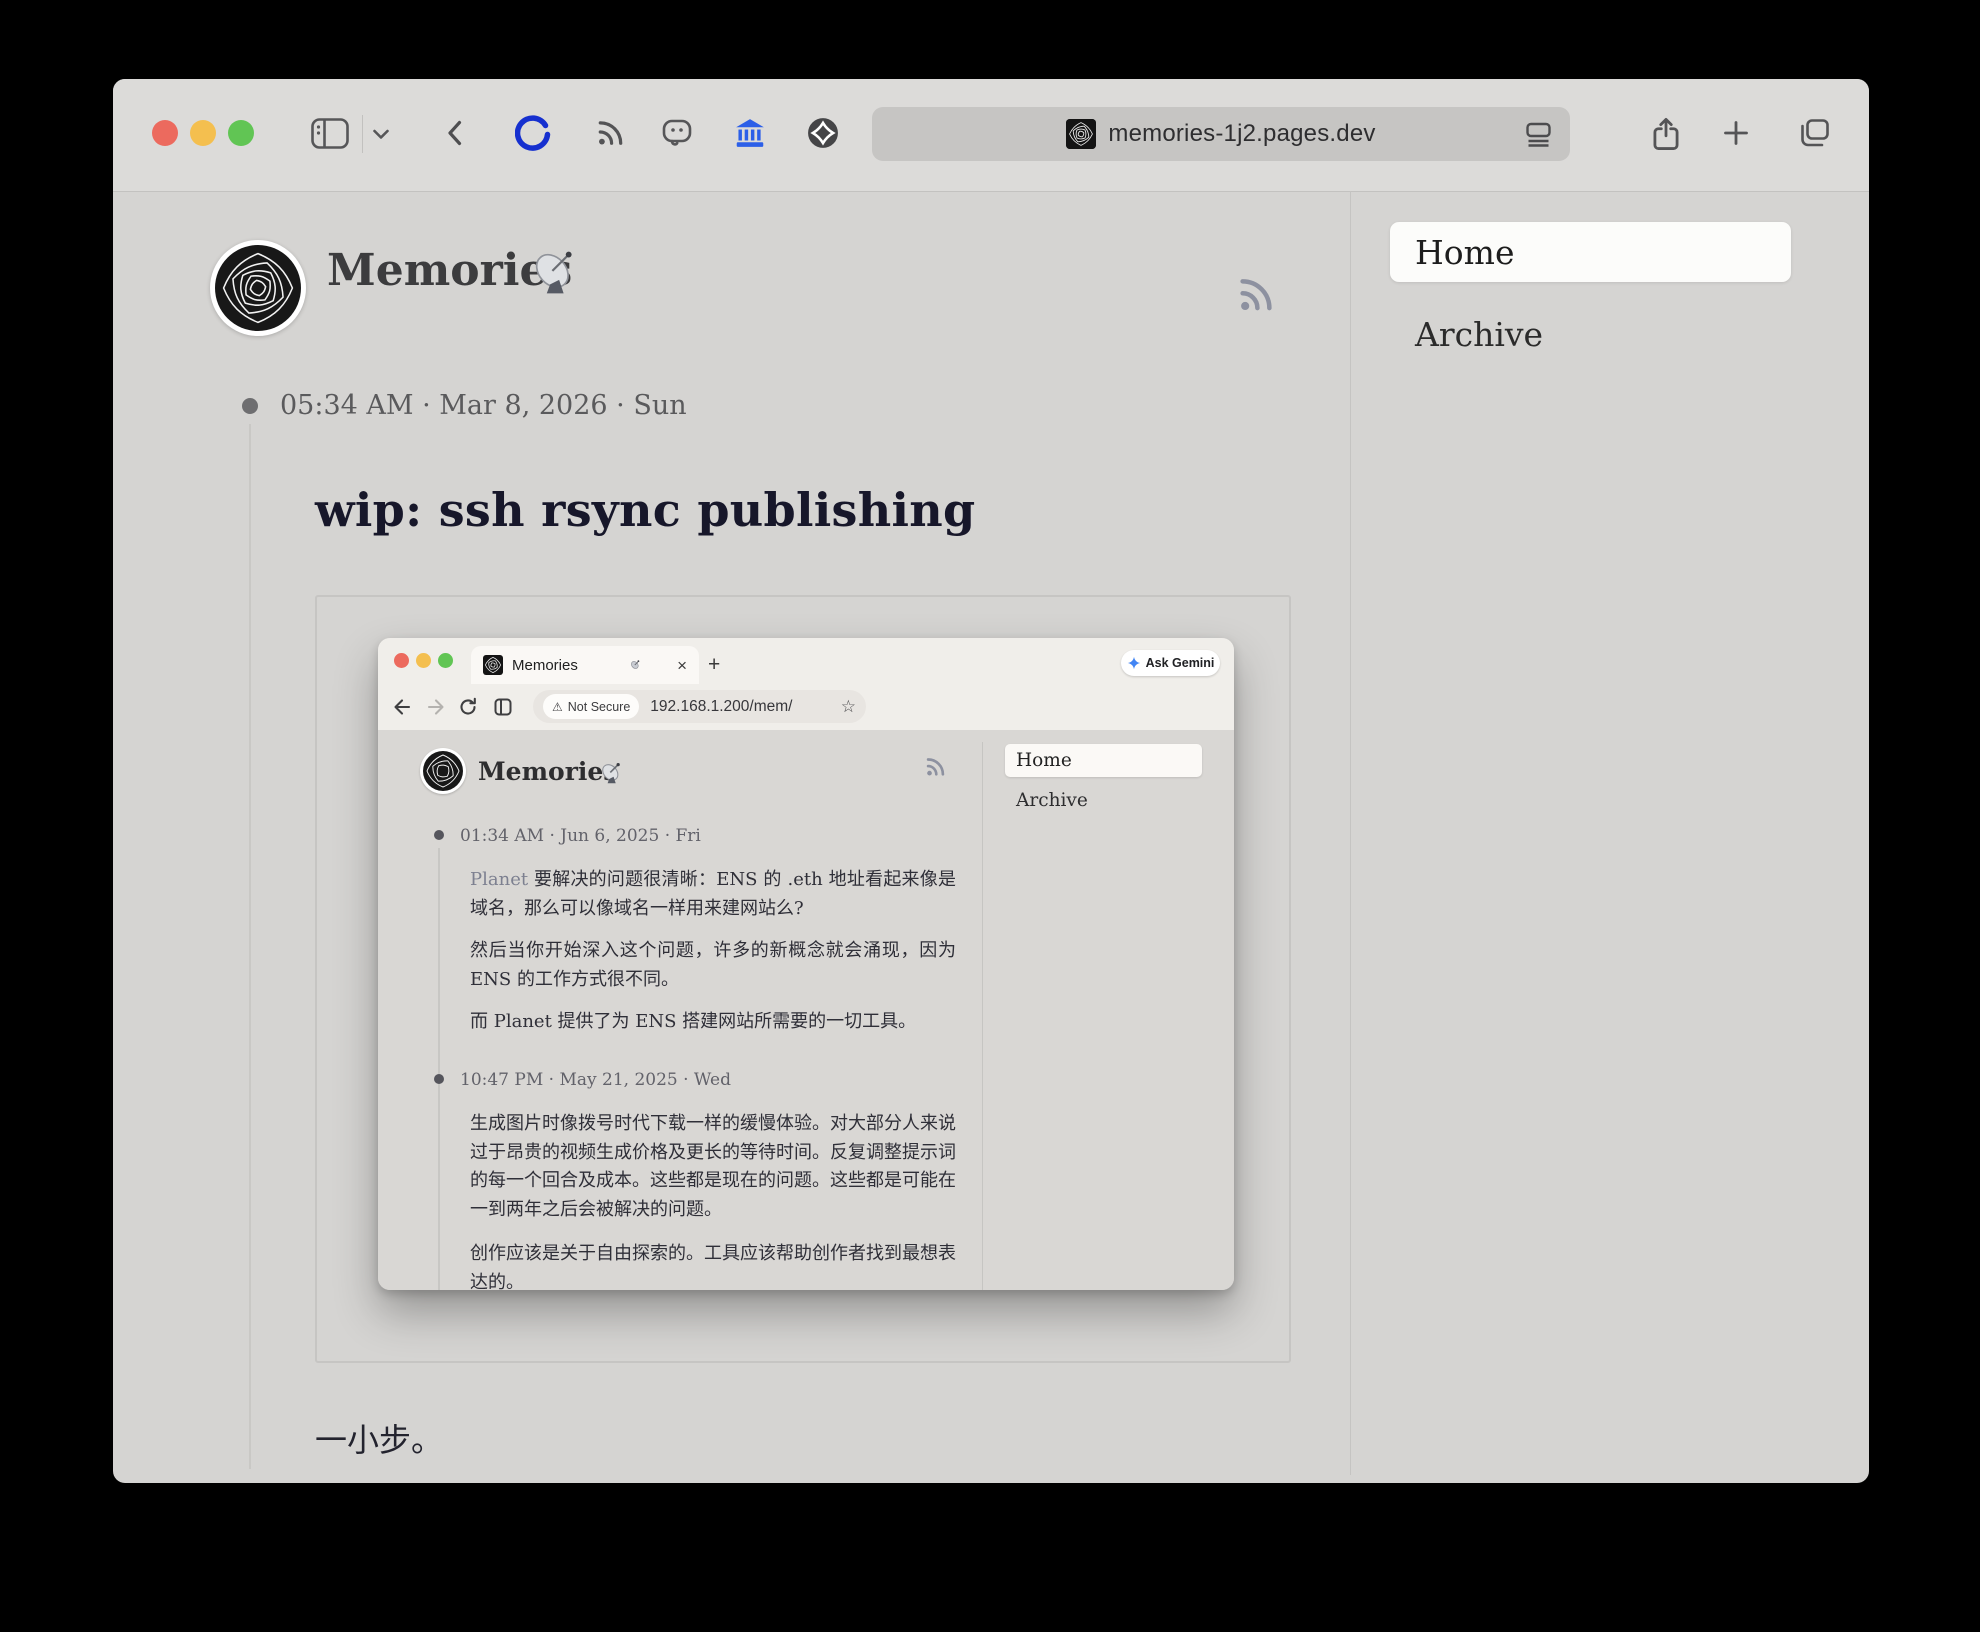 This screenshot has width=1980, height=1632. What do you see at coordinates (250, 406) in the screenshot?
I see `timeline-bullet` at bounding box center [250, 406].